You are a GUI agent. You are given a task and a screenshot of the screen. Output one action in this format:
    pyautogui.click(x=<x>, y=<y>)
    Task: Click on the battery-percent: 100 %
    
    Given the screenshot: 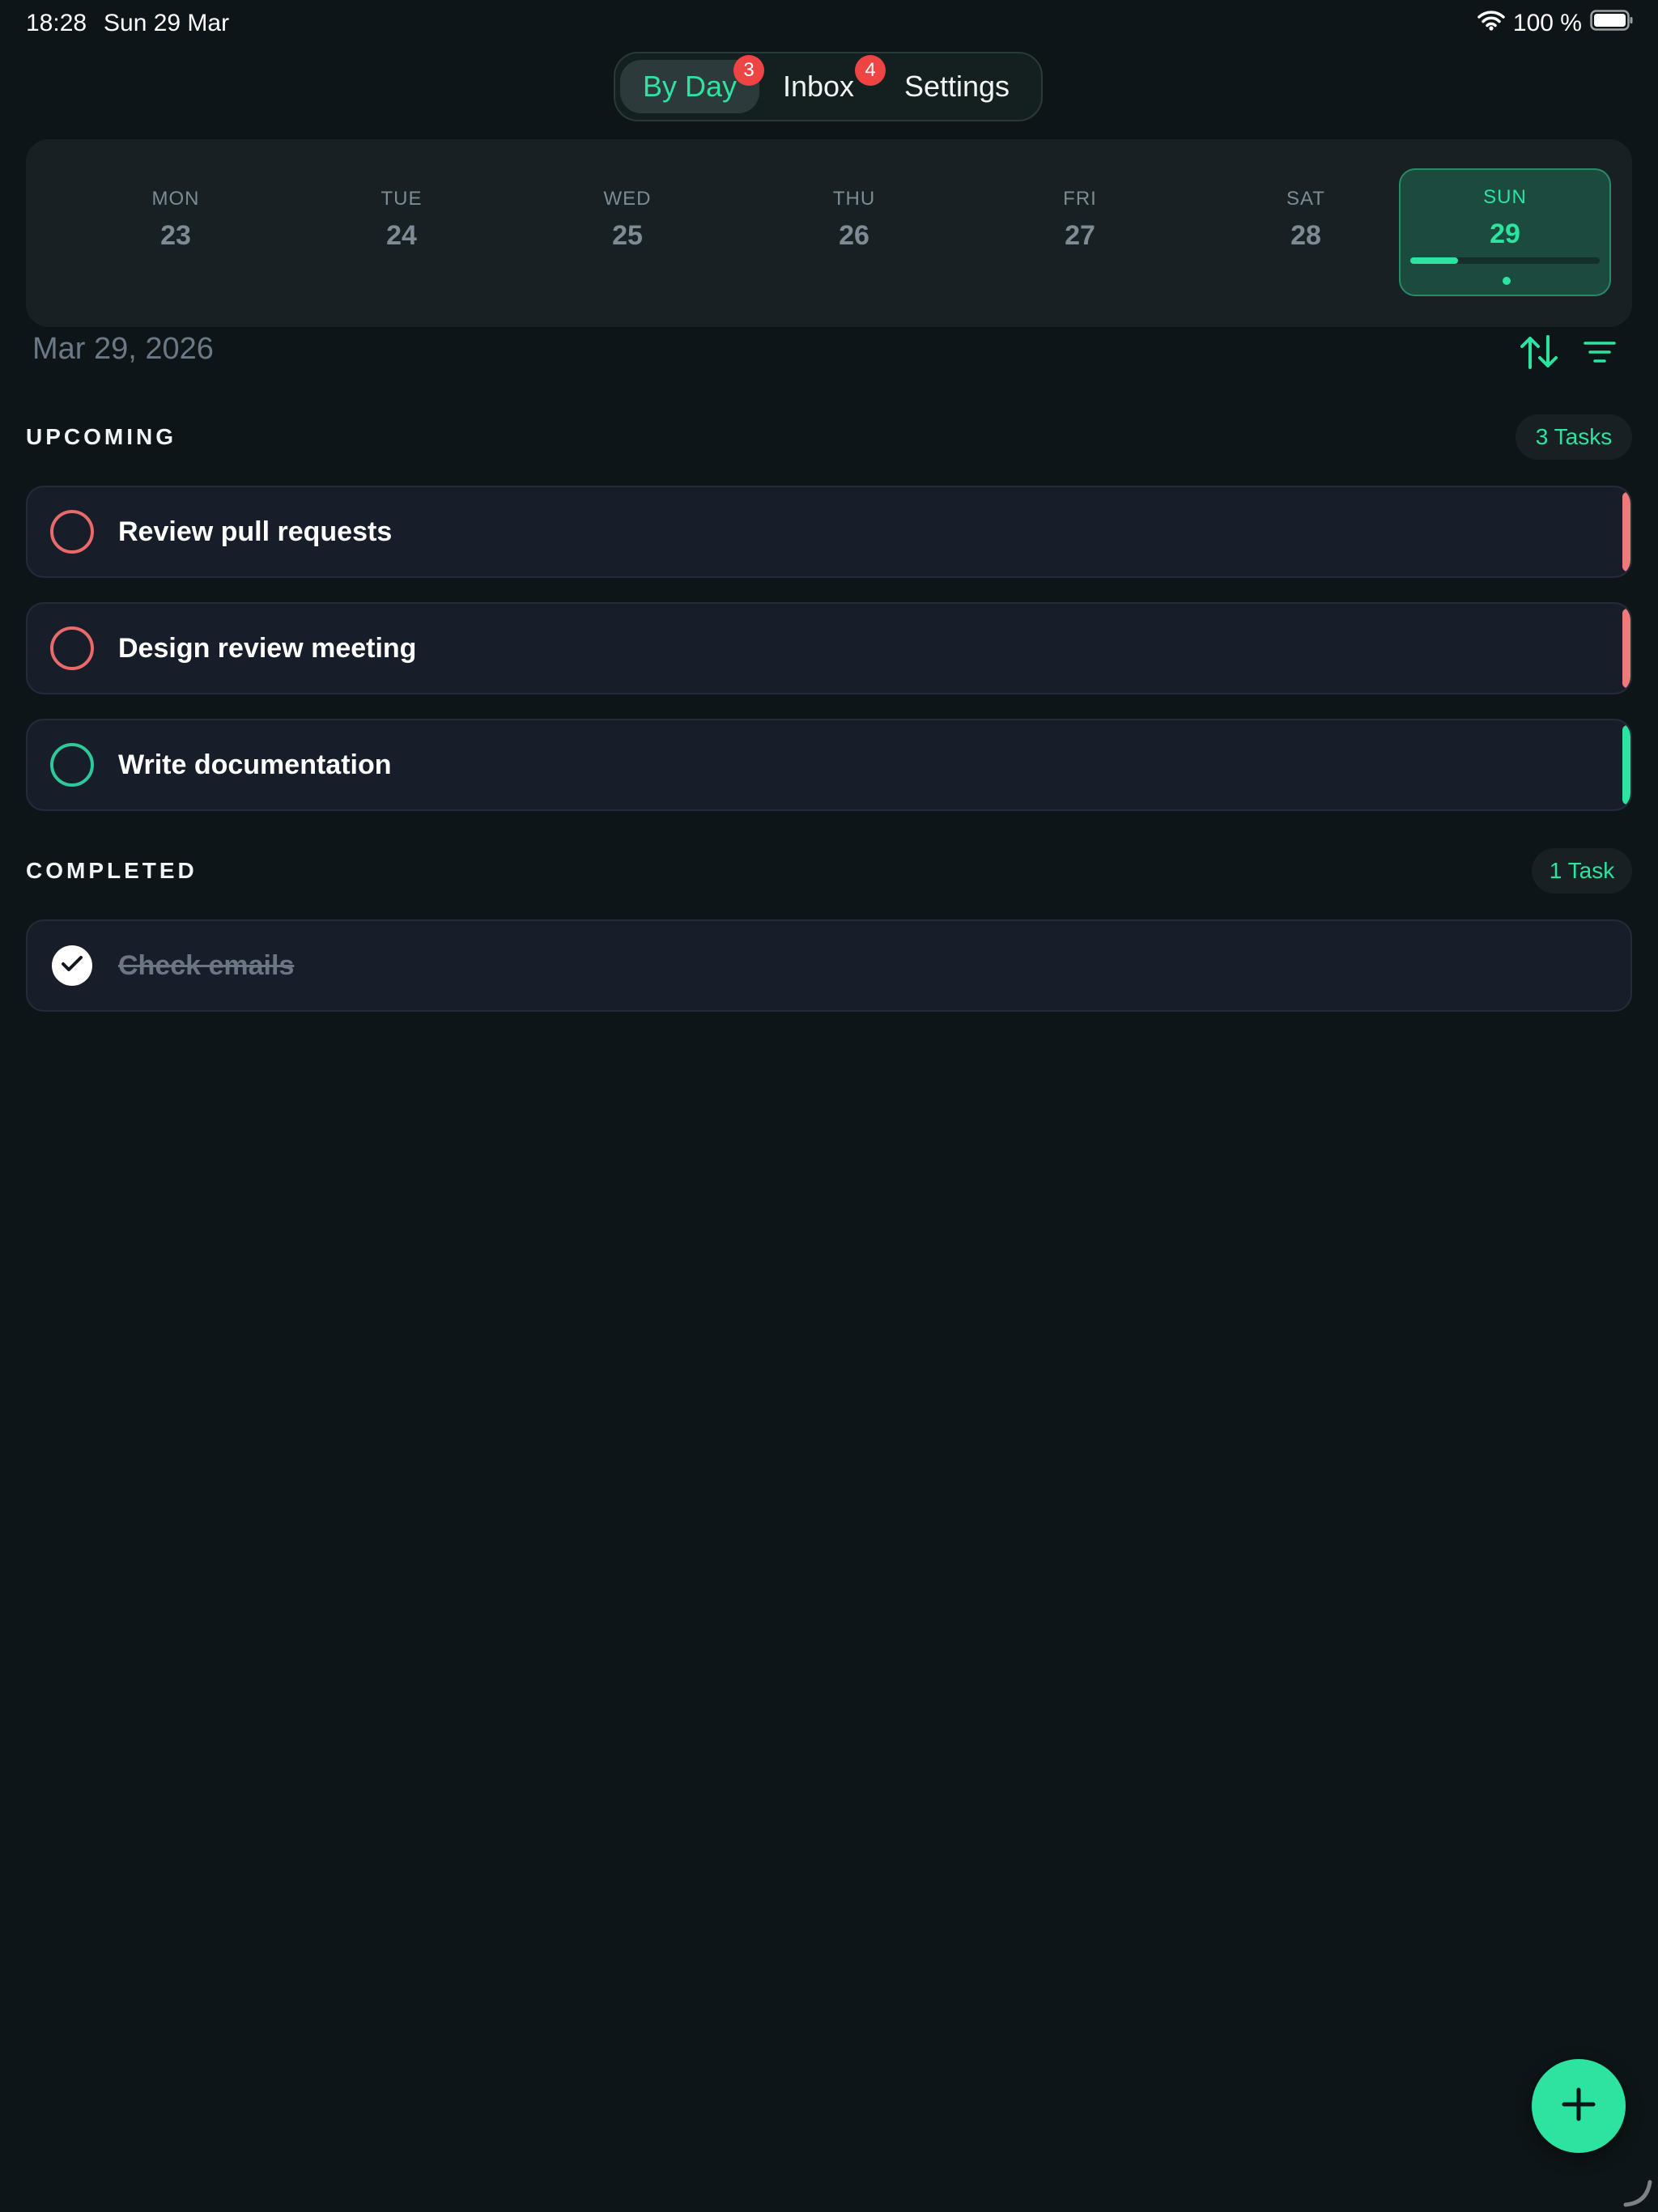 What is the action you would take?
    pyautogui.click(x=1547, y=23)
    